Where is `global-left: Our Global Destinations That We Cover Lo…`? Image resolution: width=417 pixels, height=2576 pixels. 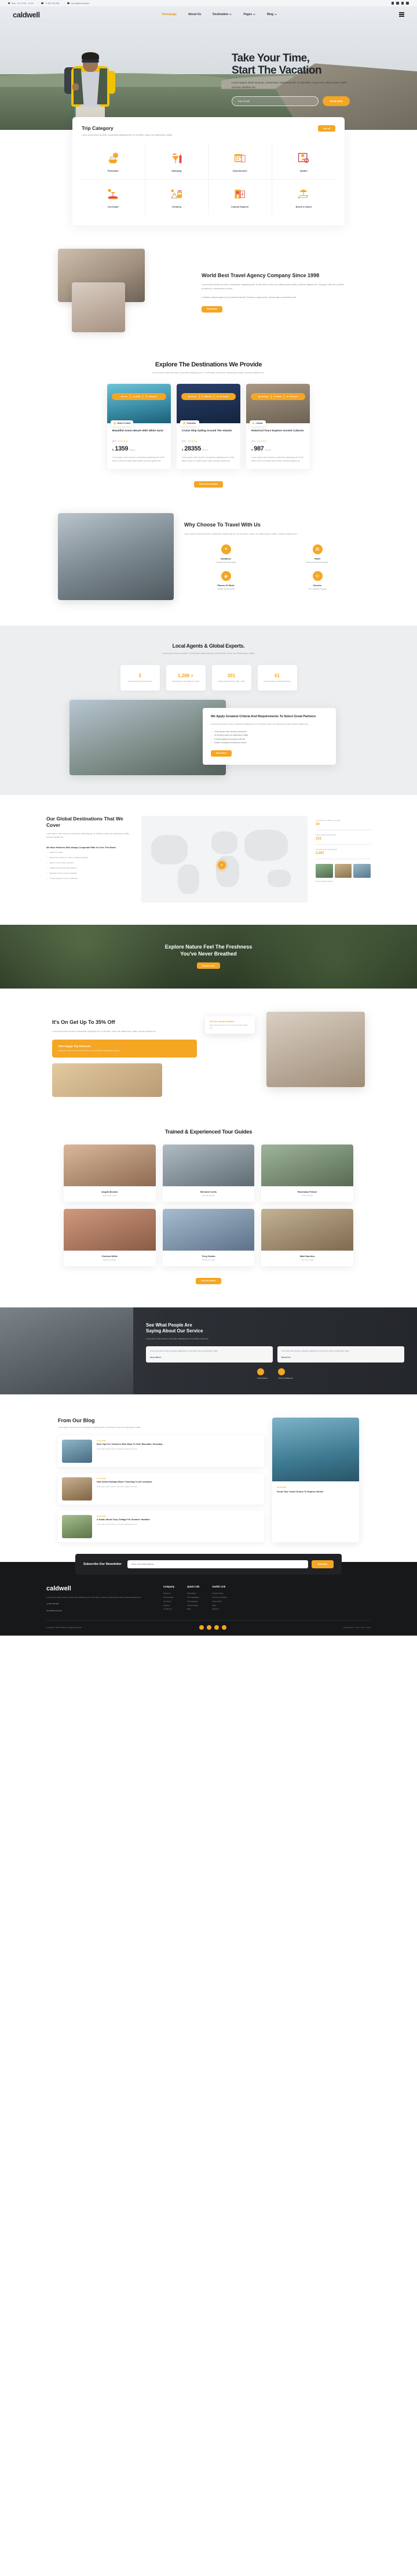
global-left: Our Global Destinations That We Cover Lo… is located at coordinates (89, 859).